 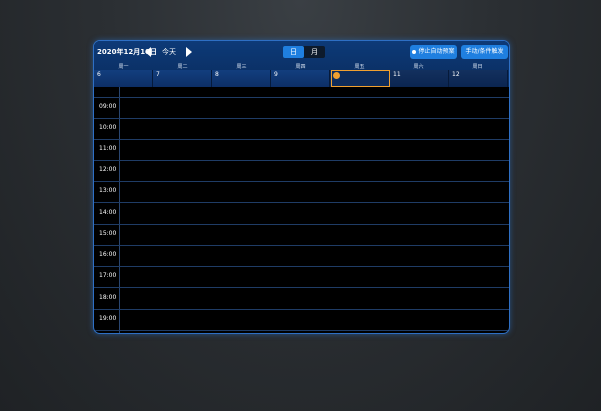 I want to click on view-toggle: 日 月, so click(x=304, y=52).